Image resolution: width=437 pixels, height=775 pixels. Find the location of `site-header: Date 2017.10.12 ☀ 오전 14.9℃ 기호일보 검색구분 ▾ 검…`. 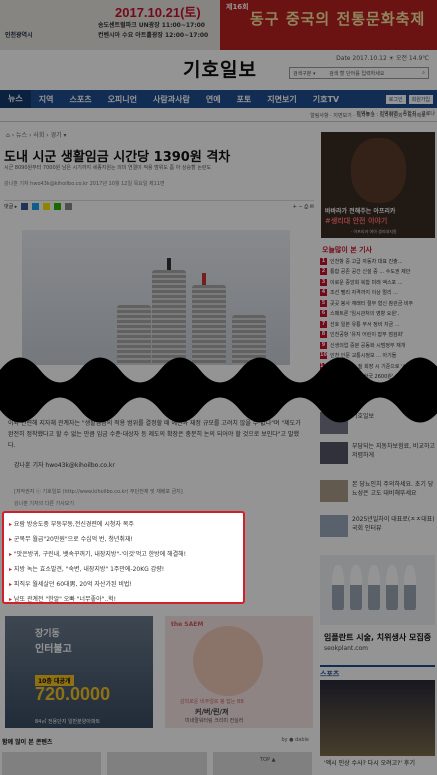

site-header: Date 2017.10.12 ☀ 오전 14.9℃ 기호일보 검색구분 ▾ 검… is located at coordinates (218, 70).